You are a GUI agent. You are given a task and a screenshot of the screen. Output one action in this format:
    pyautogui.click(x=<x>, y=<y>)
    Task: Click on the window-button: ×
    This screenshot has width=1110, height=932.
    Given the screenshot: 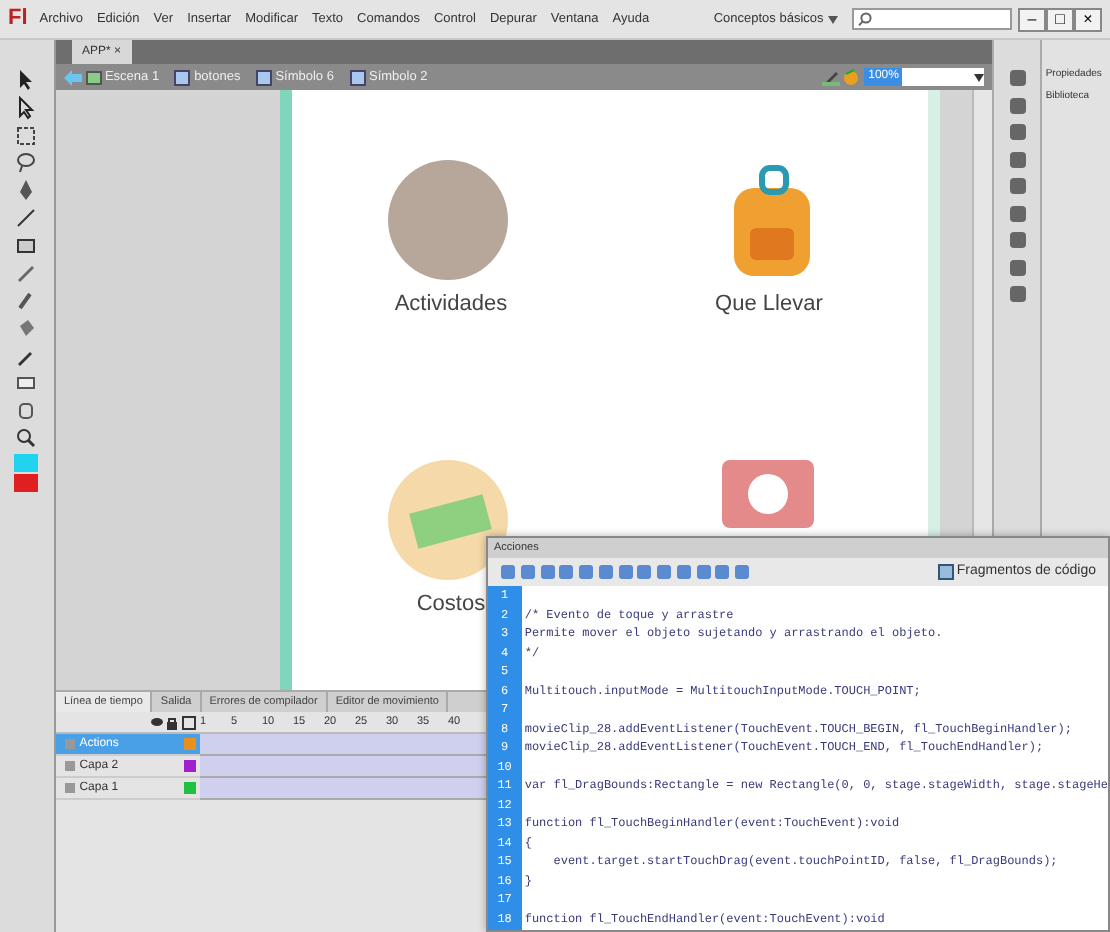 What is the action you would take?
    pyautogui.click(x=1088, y=19)
    